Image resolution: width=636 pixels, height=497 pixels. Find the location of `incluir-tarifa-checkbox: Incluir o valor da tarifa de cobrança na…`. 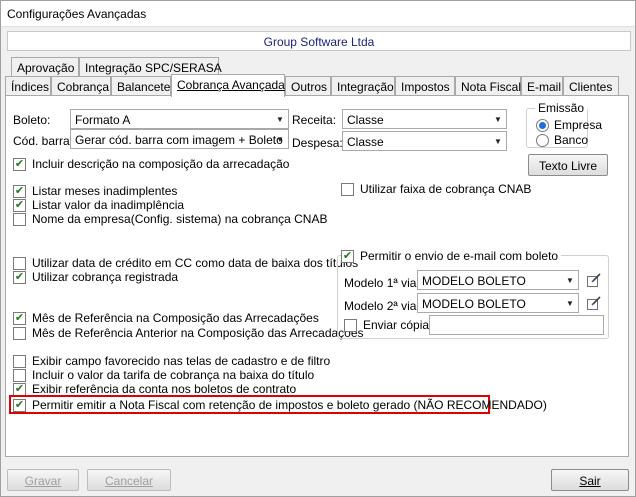

incluir-tarifa-checkbox: Incluir o valor da tarifa de cobrança na… is located at coordinates (163, 375).